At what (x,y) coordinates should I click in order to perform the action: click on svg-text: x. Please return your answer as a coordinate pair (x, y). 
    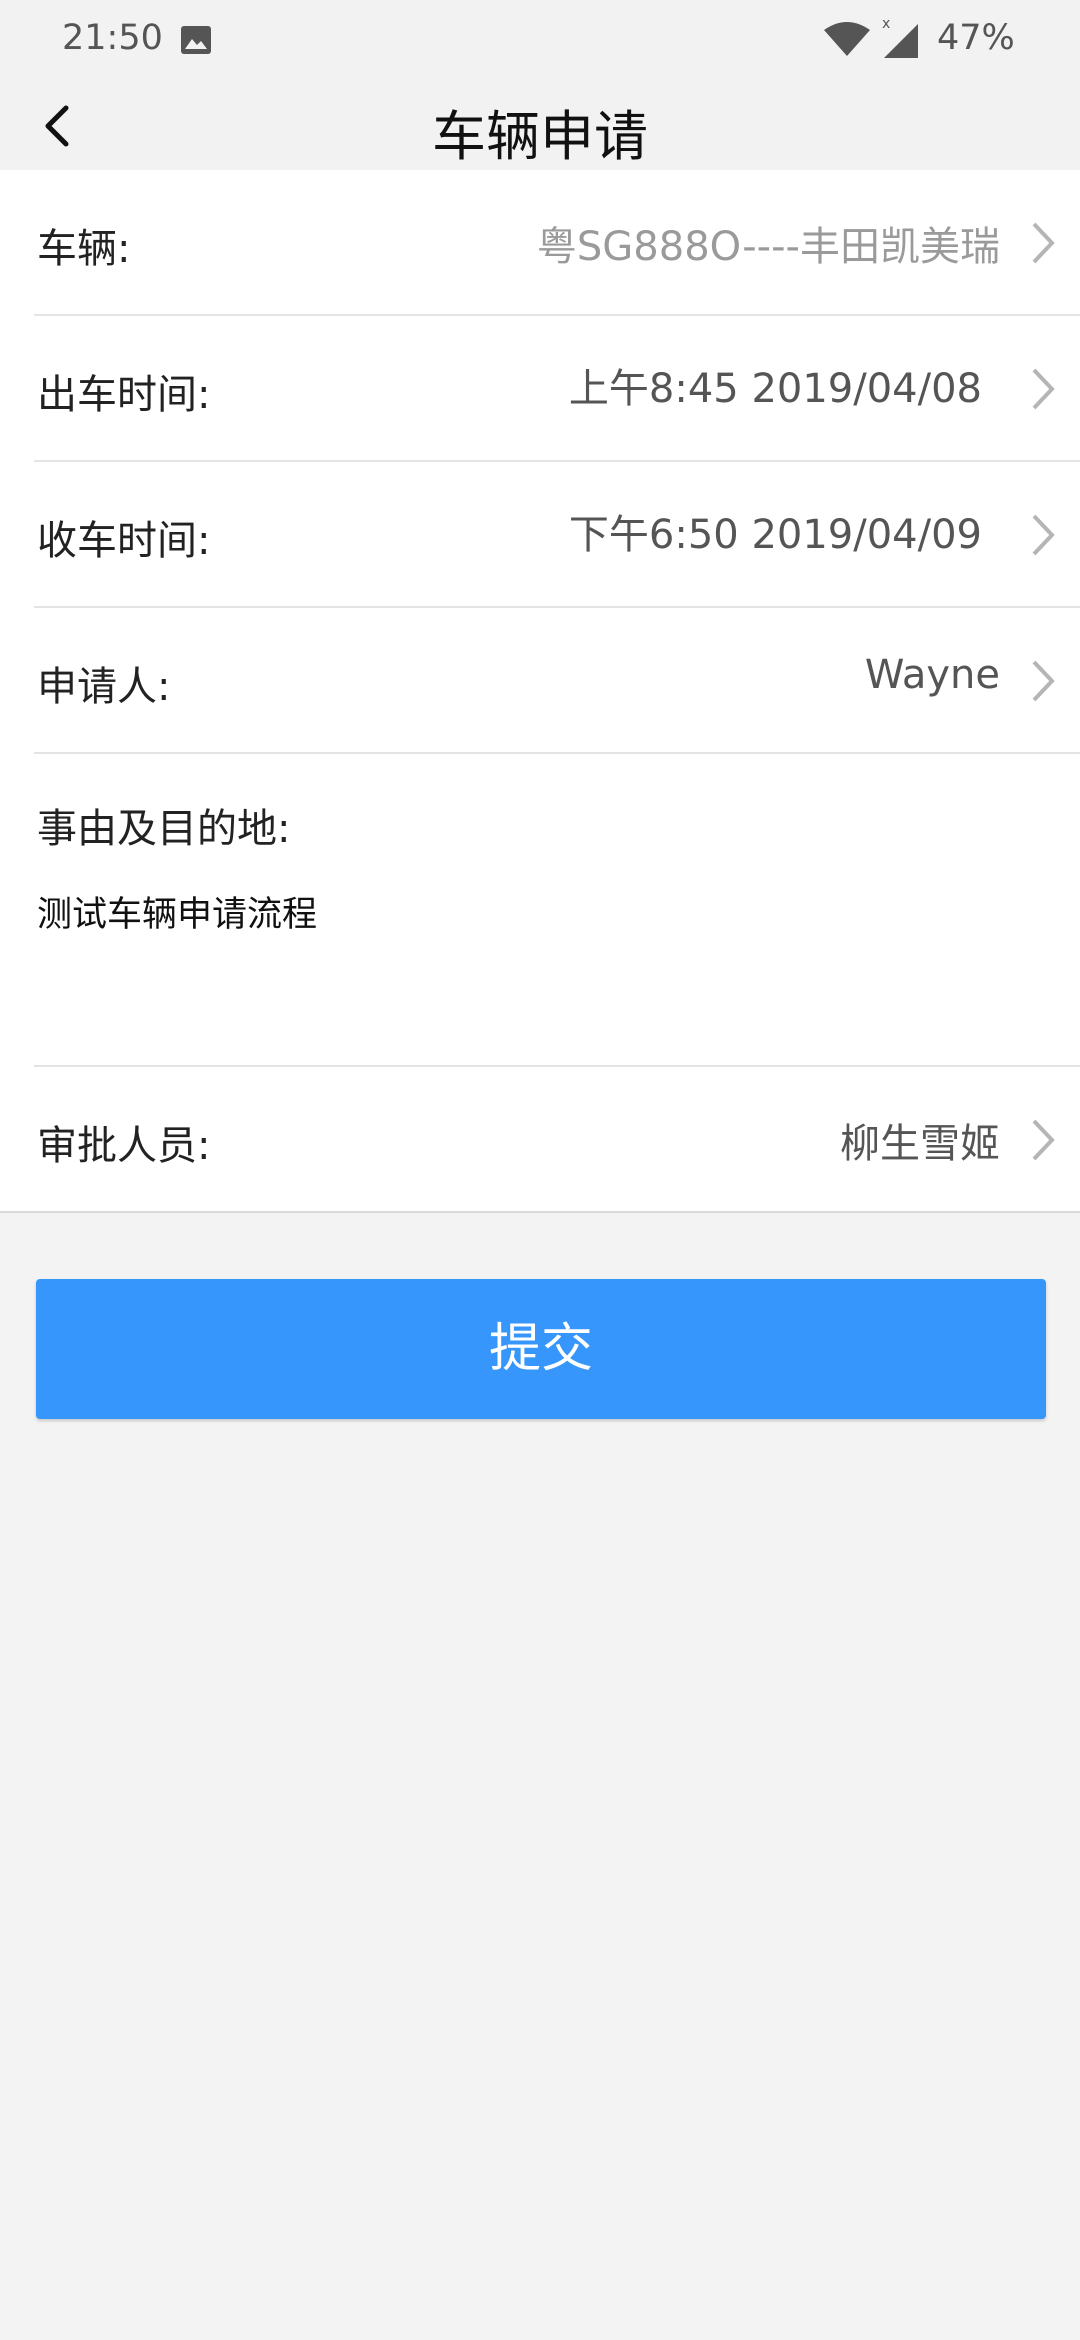
    Looking at the image, I should click on (886, 25).